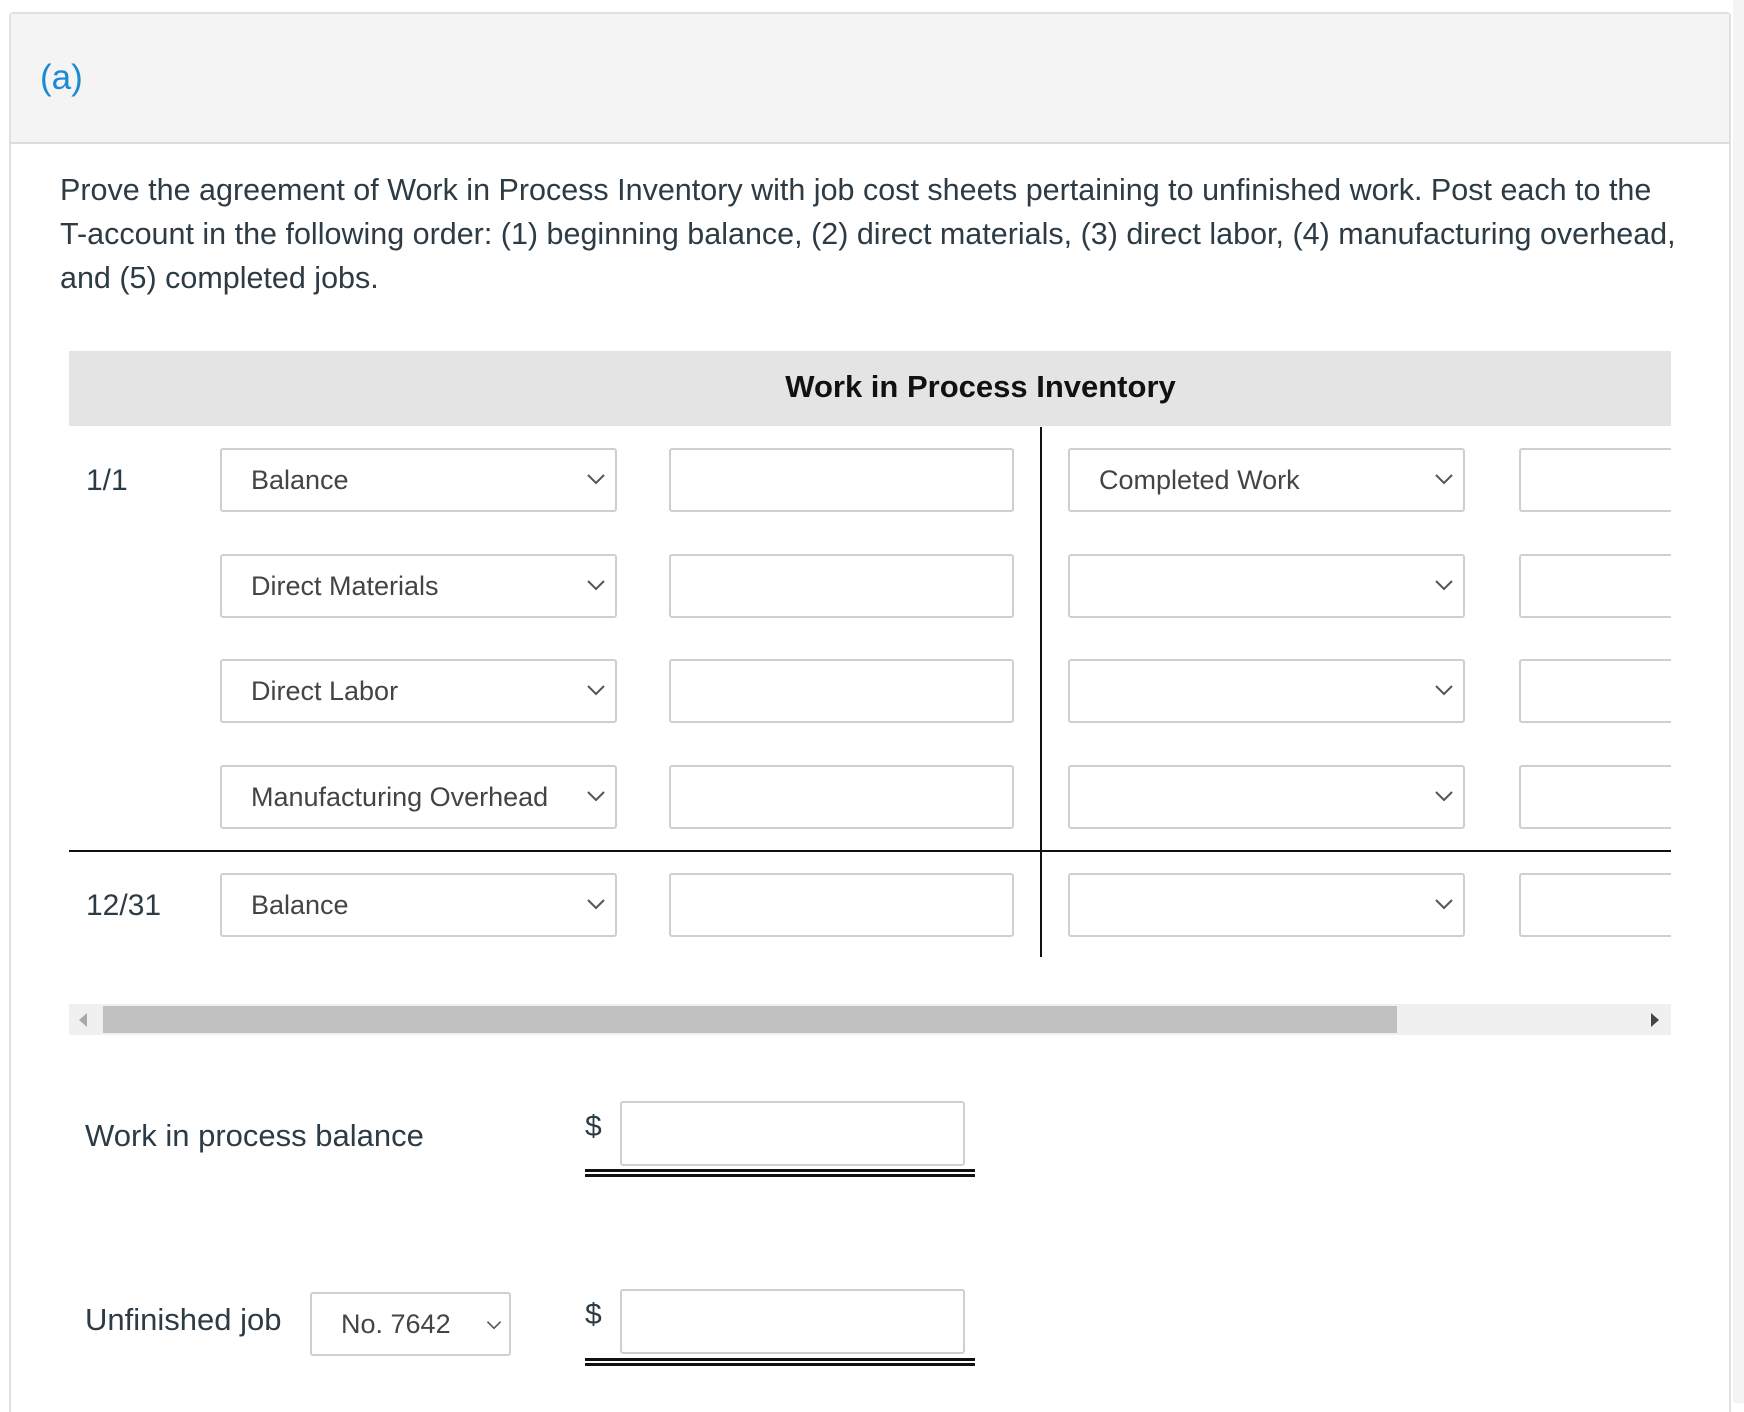 The image size is (1744, 1412). I want to click on debit-date-1: 1/1, so click(107, 480).